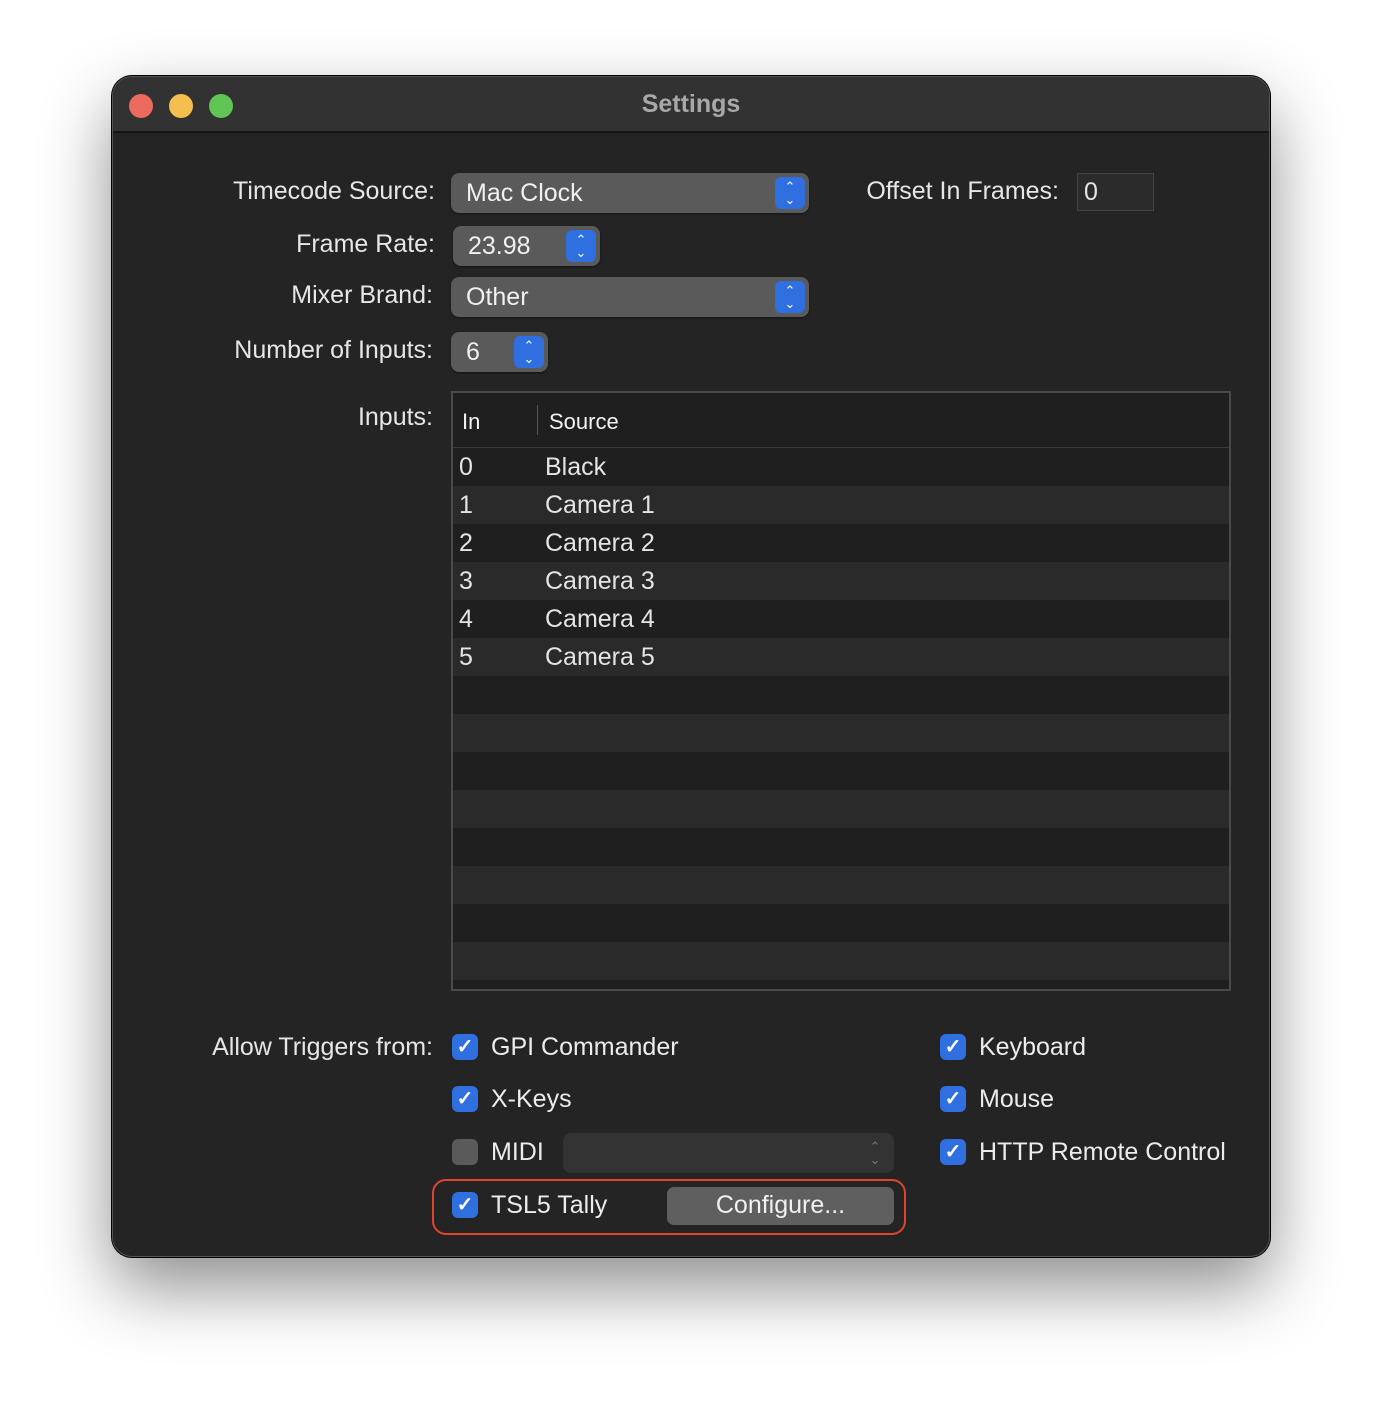 This screenshot has width=1382, height=1406. Describe the element at coordinates (600, 543) in the screenshot. I see `cell-source: Camera 2` at that location.